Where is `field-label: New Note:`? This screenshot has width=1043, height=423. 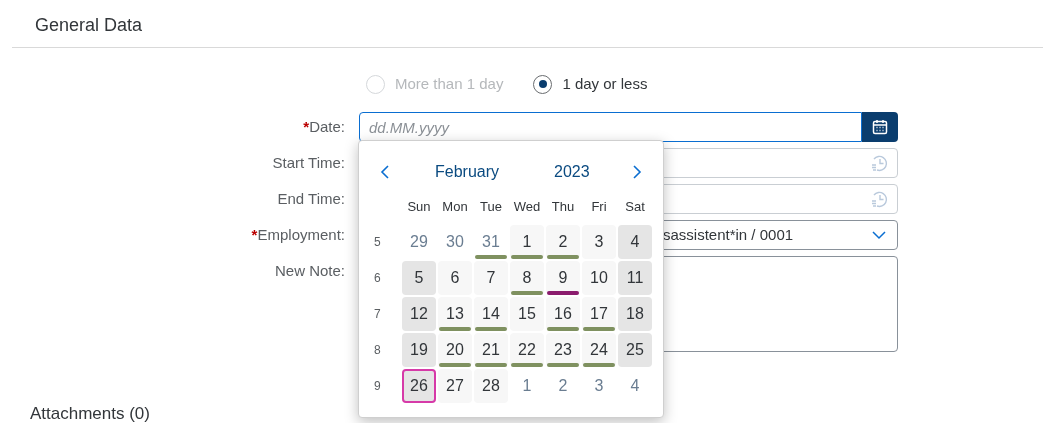 field-label: New Note: is located at coordinates (309, 270).